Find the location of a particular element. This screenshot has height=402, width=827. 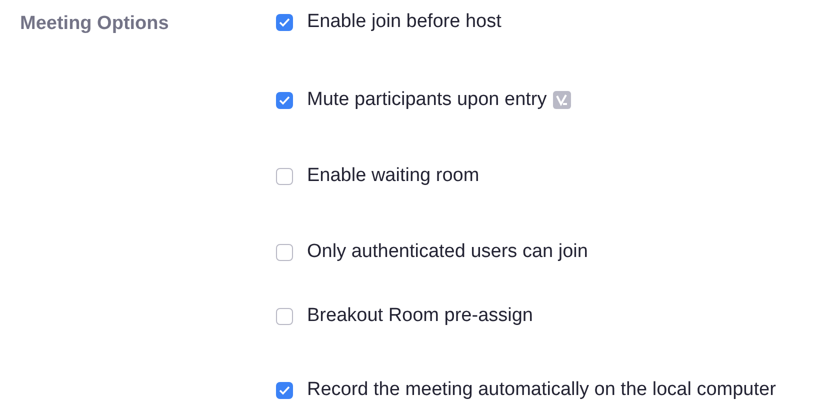

section-title: Meeting Options is located at coordinates (94, 23).